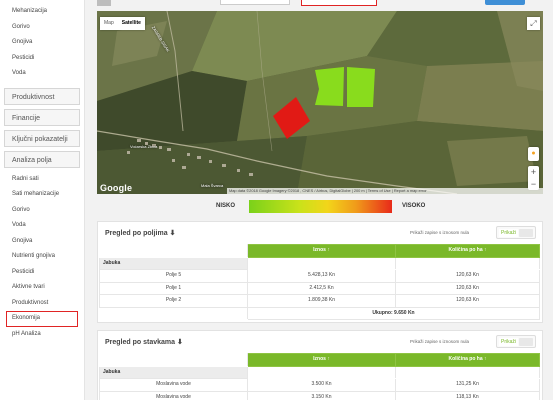 The image size is (553, 400). Describe the element at coordinates (144, 342) in the screenshot. I see `panel-title: Pregled po stavkama ⬇` at that location.